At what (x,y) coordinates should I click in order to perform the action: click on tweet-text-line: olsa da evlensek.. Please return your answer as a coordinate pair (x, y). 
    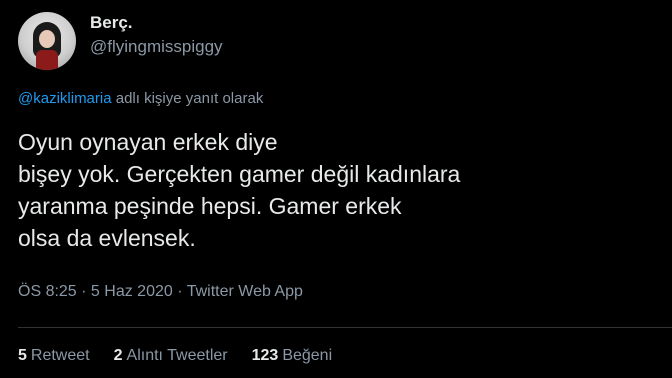
    Looking at the image, I should click on (107, 238).